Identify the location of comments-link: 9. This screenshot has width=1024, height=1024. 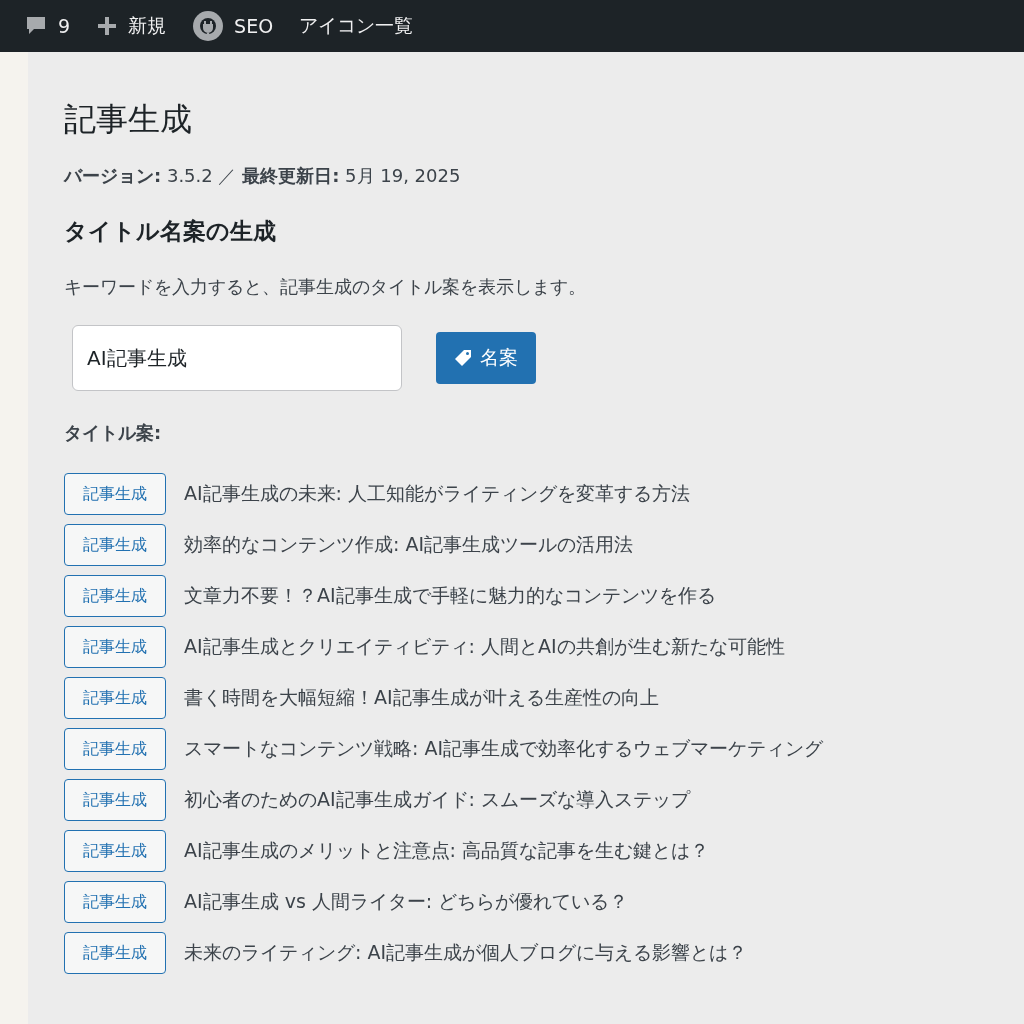
(47, 26).